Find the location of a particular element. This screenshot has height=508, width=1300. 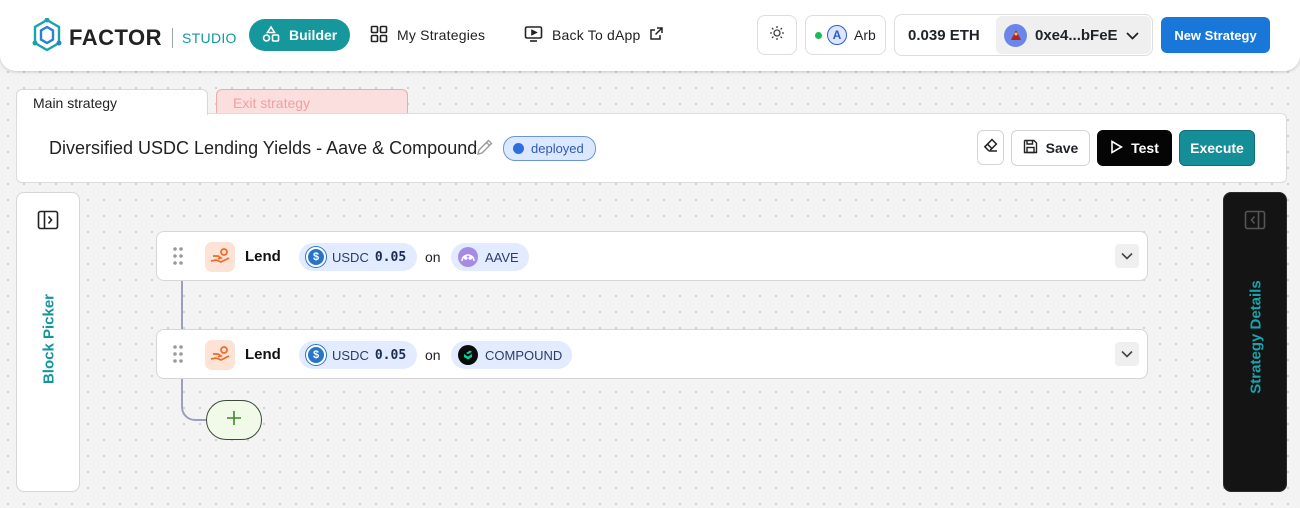

new-strategy-button: New Strategy is located at coordinates (1215, 35).